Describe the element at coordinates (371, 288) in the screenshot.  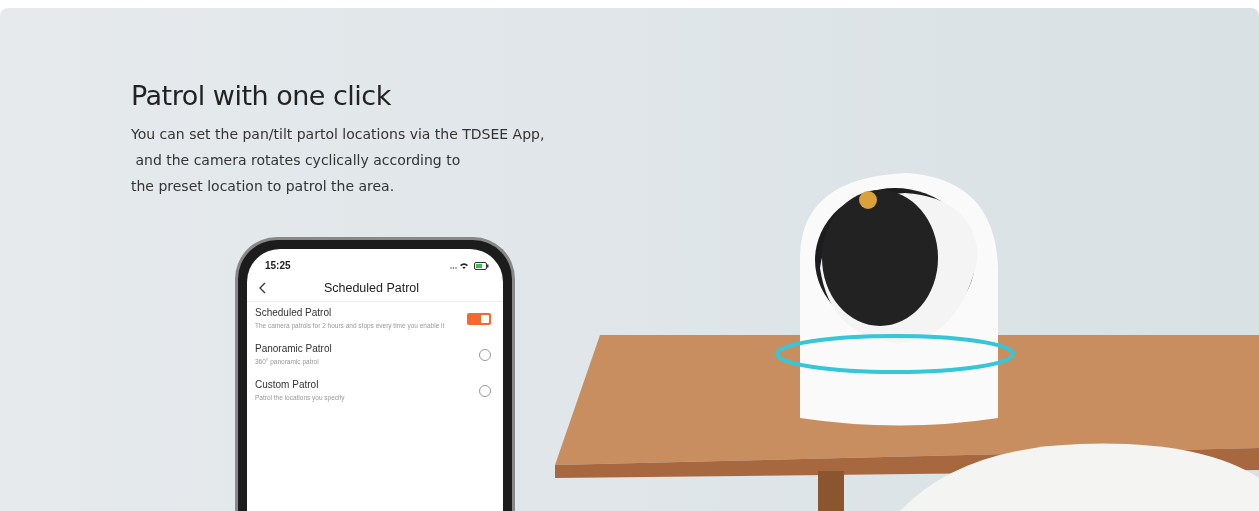
I see `screen-title: Scheduled Patrol` at that location.